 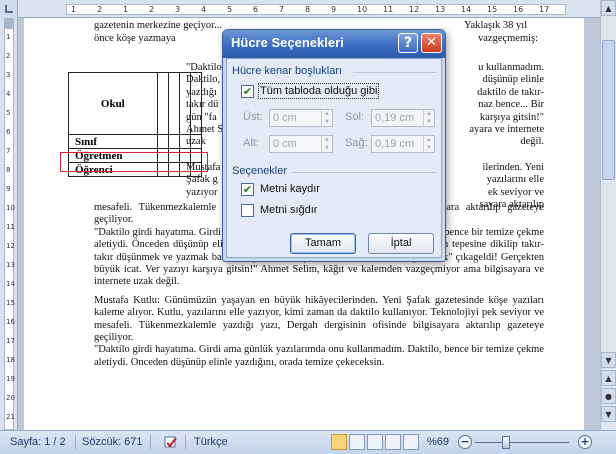 I want to click on right-margin-spinner: 0,19 cm ▲ ▼, so click(x=403, y=144).